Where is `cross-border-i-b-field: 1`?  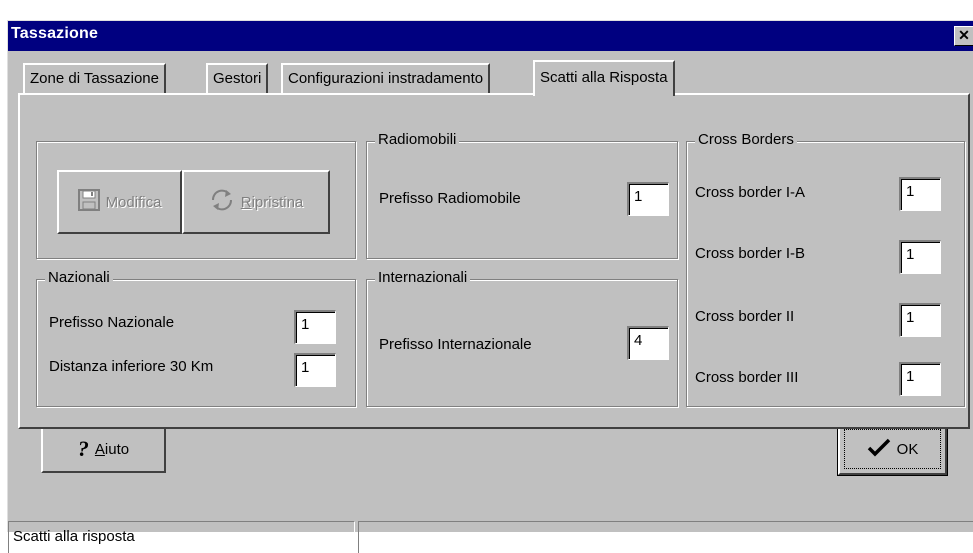 cross-border-i-b-field: 1 is located at coordinates (920, 257).